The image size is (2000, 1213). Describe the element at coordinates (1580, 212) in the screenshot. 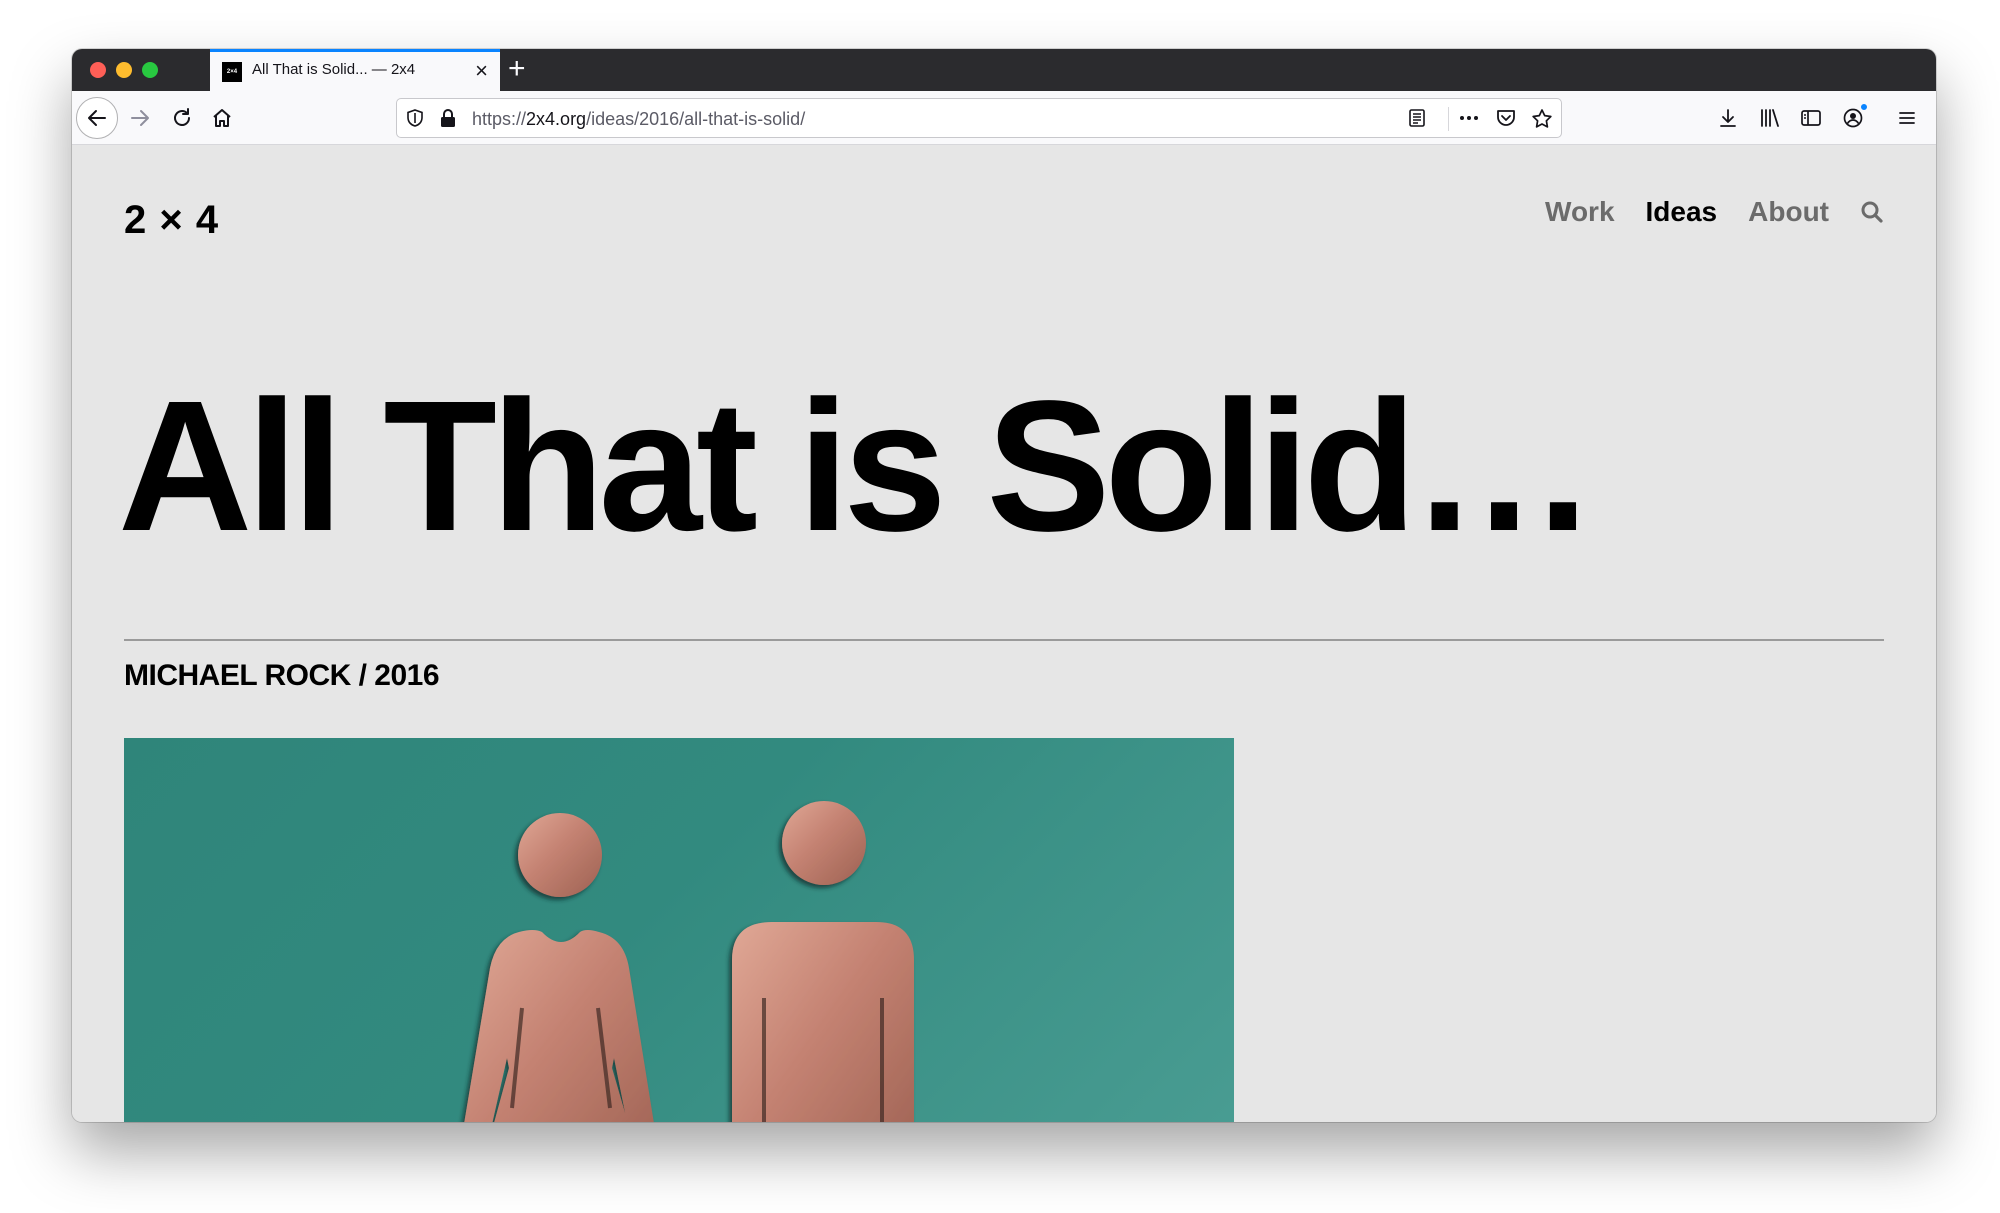

I see `nav-work-link: Work` at that location.